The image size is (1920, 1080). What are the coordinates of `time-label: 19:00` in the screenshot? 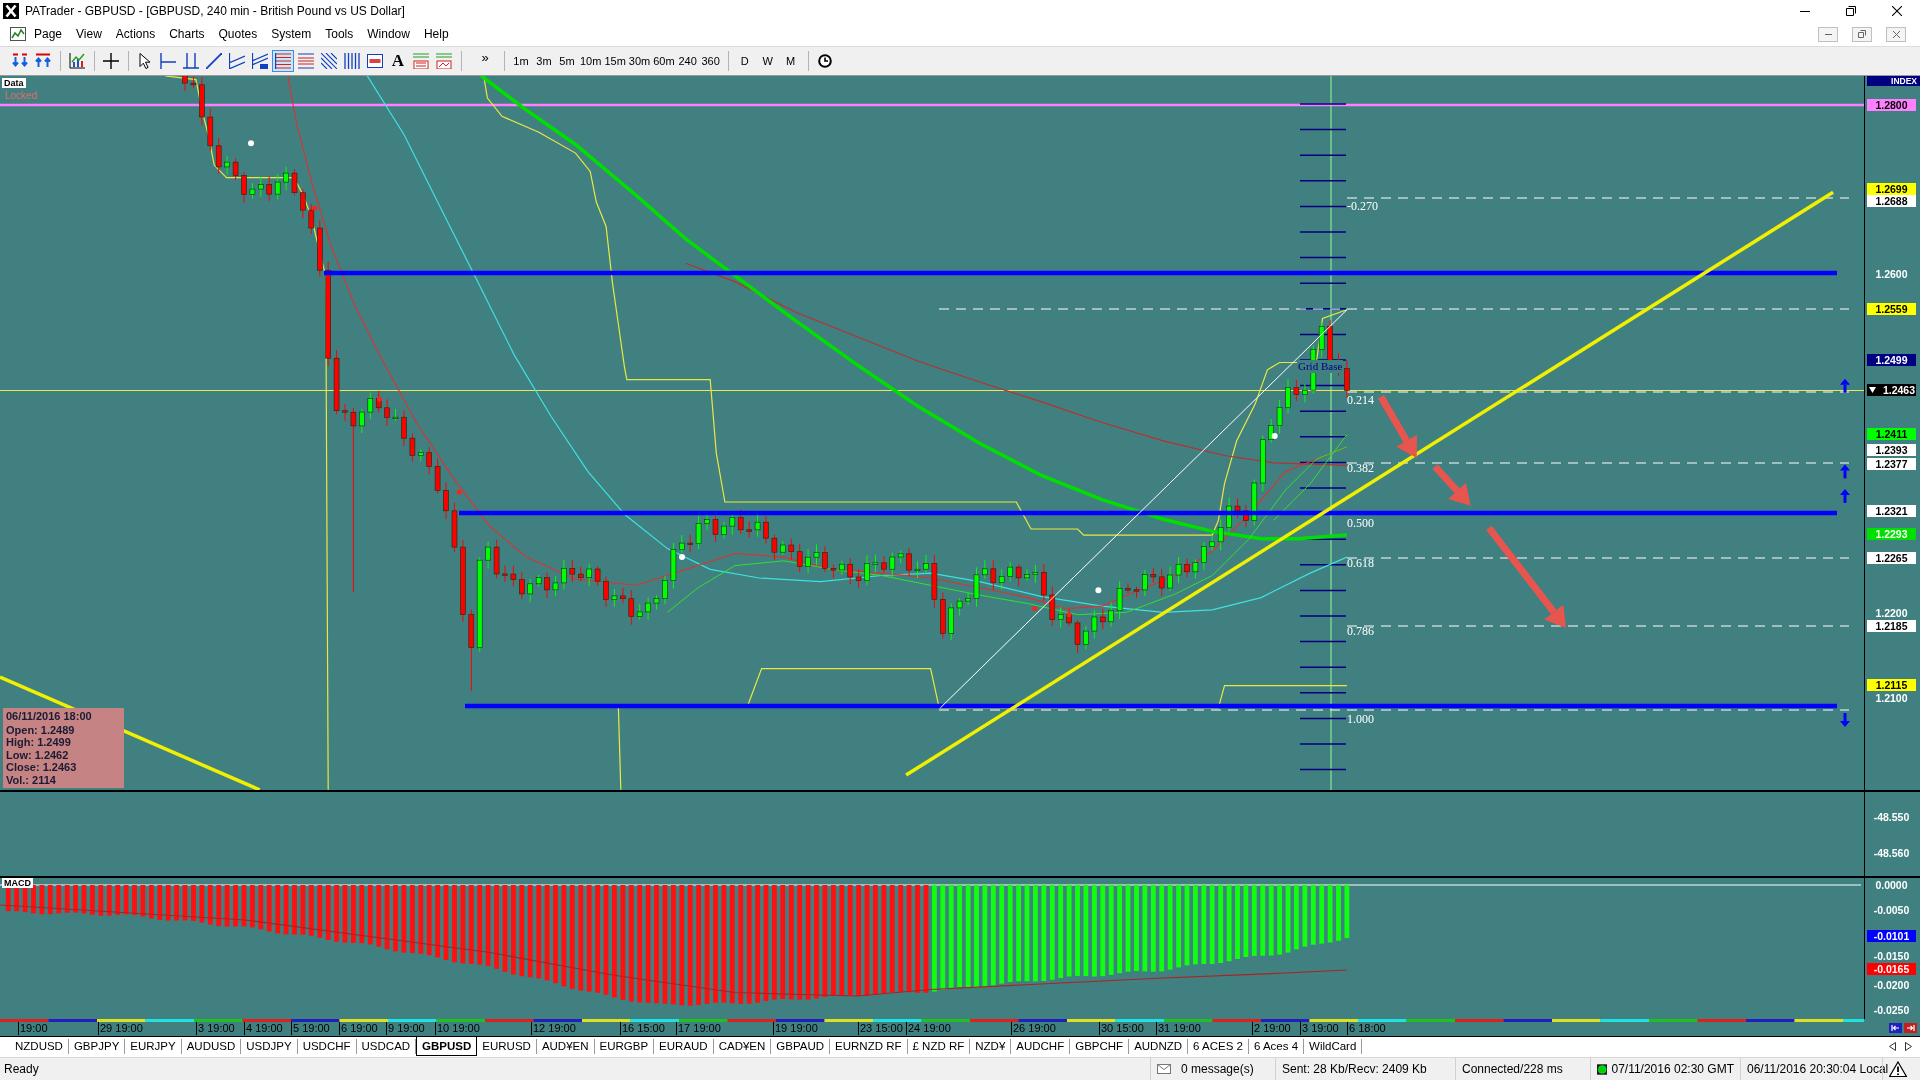 It's located at (33, 1028).